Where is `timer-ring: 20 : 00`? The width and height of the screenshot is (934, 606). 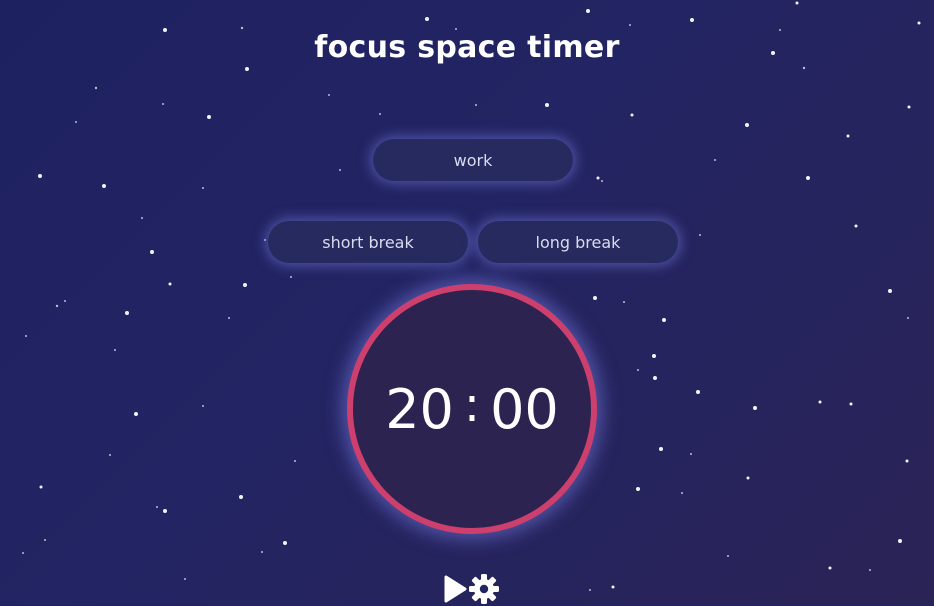 timer-ring: 20 : 00 is located at coordinates (472, 409).